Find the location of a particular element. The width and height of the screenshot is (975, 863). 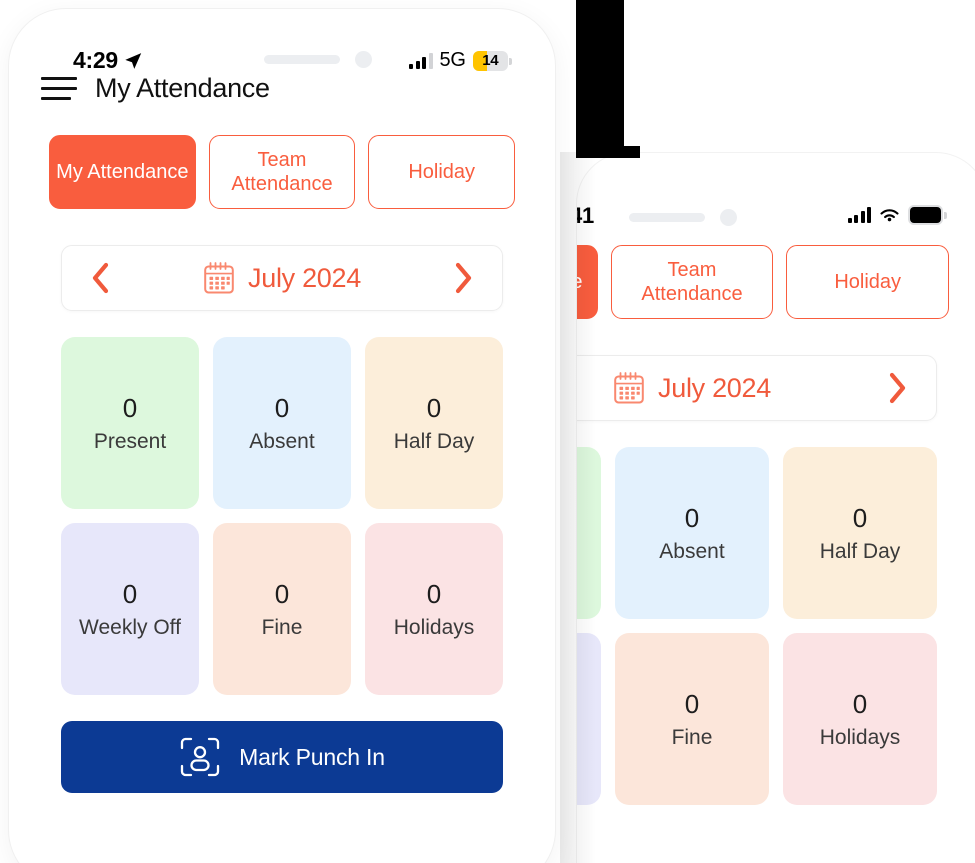

status-bar: :41 is located at coordinates (776, 190).